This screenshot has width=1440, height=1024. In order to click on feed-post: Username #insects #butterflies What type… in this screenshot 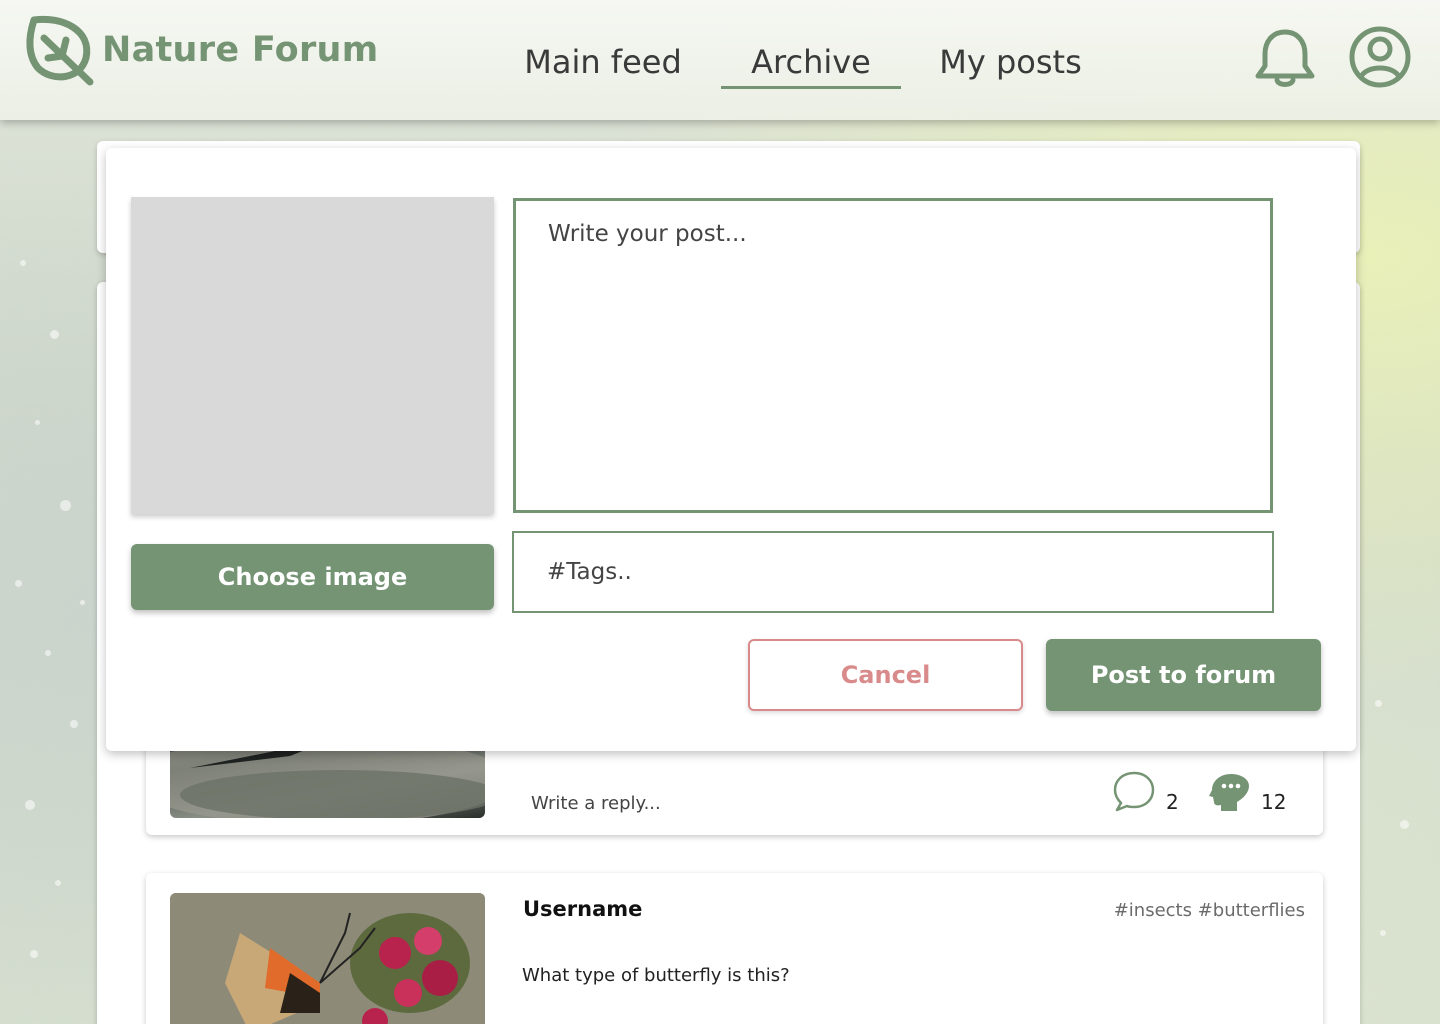, I will do `click(734, 948)`.